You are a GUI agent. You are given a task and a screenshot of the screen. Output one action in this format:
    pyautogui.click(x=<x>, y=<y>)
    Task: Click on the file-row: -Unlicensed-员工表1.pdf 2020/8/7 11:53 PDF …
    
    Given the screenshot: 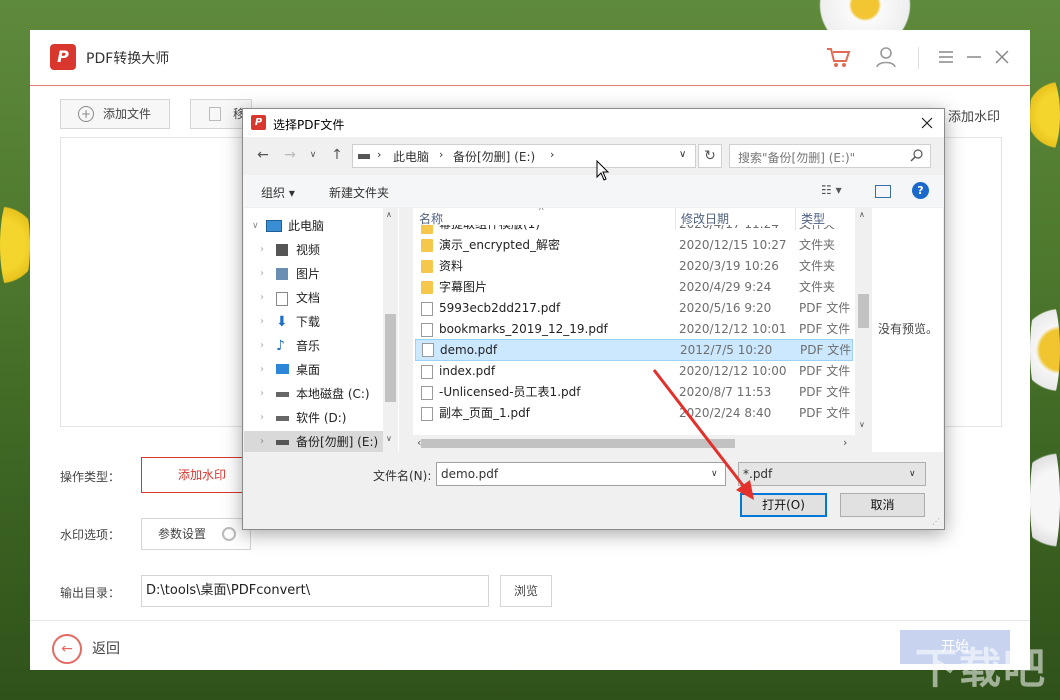 What is the action you would take?
    pyautogui.click(x=633, y=392)
    